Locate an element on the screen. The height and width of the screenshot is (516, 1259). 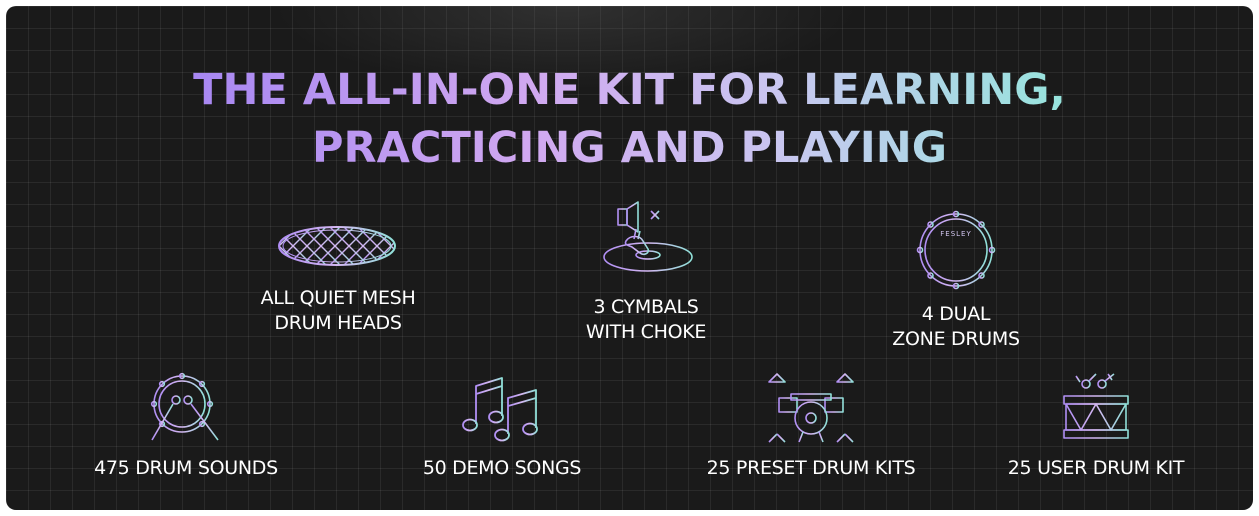
feature-demo-songs: 50 DEMO SONGS is located at coordinates (502, 426).